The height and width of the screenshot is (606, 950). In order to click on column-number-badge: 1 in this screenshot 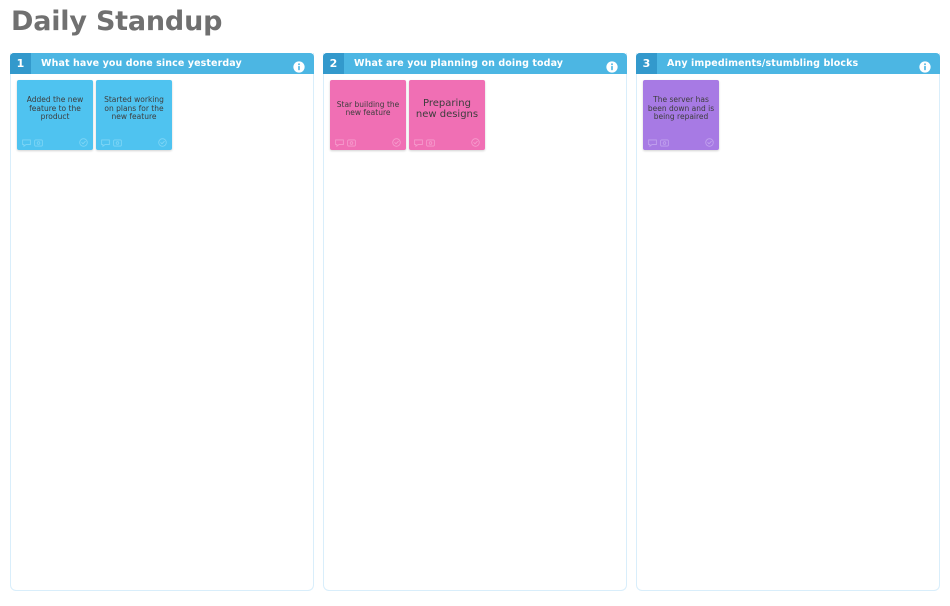, I will do `click(20, 63)`.